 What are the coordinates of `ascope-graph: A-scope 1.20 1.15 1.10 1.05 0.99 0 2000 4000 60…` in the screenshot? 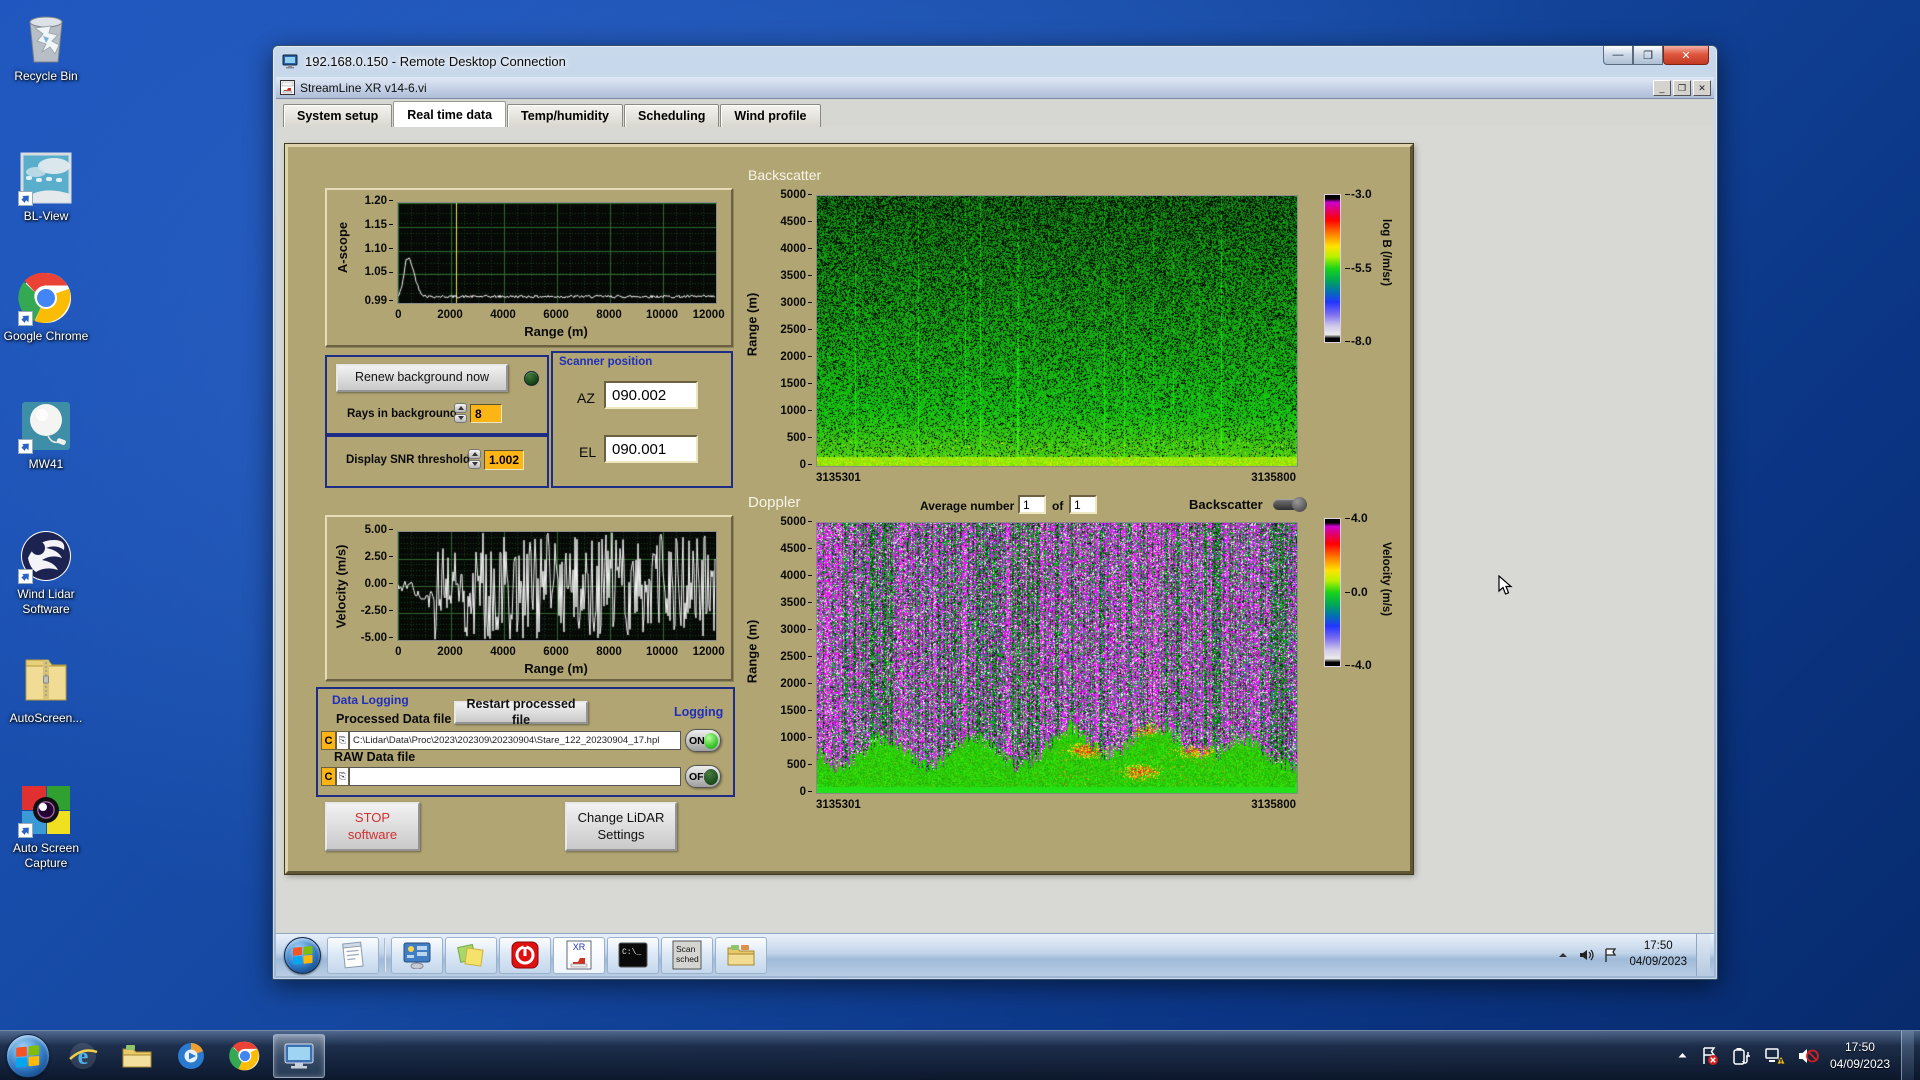 It's located at (529, 267).